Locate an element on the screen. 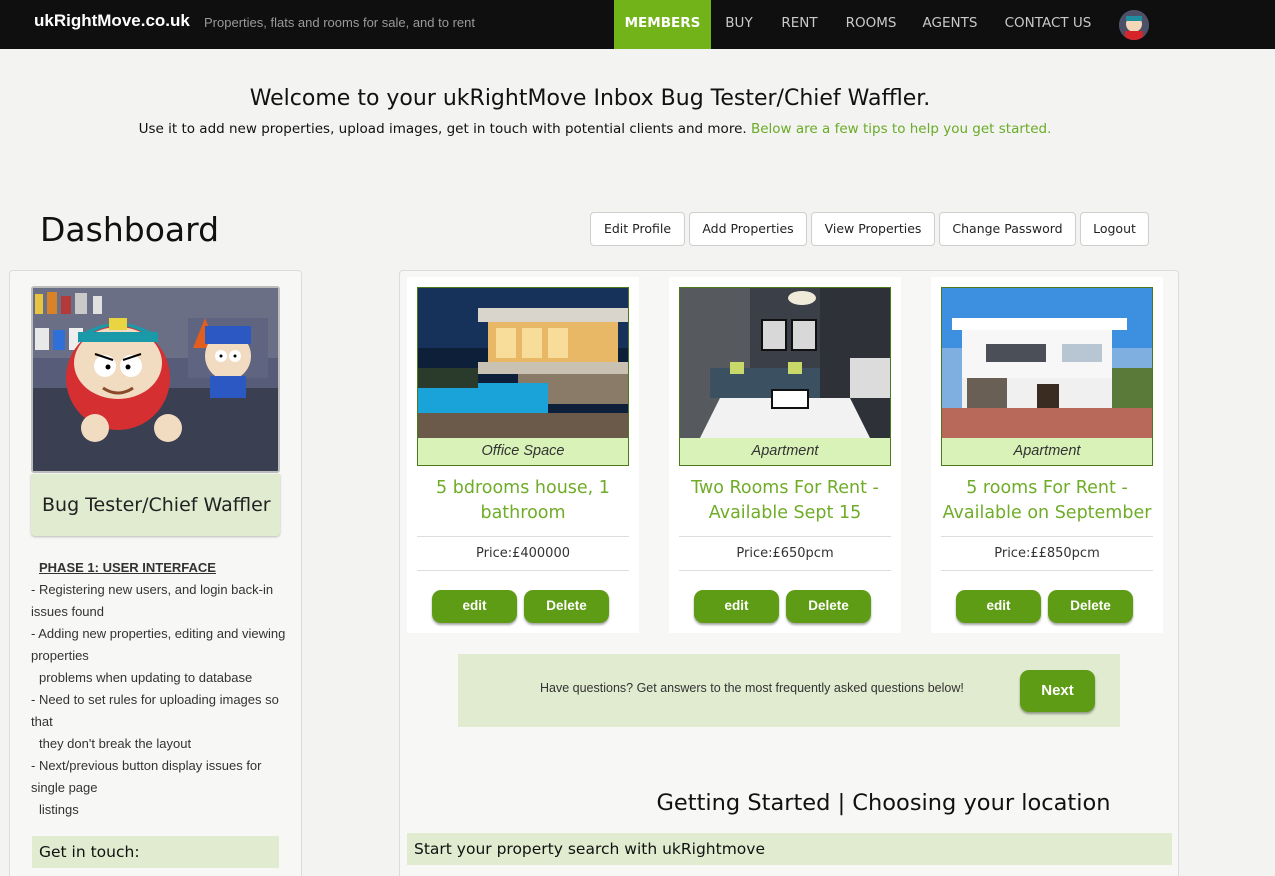 Image resolution: width=1275 pixels, height=876 pixels. property-title: 5 bdrooms house, 1 bathroom is located at coordinates (523, 501).